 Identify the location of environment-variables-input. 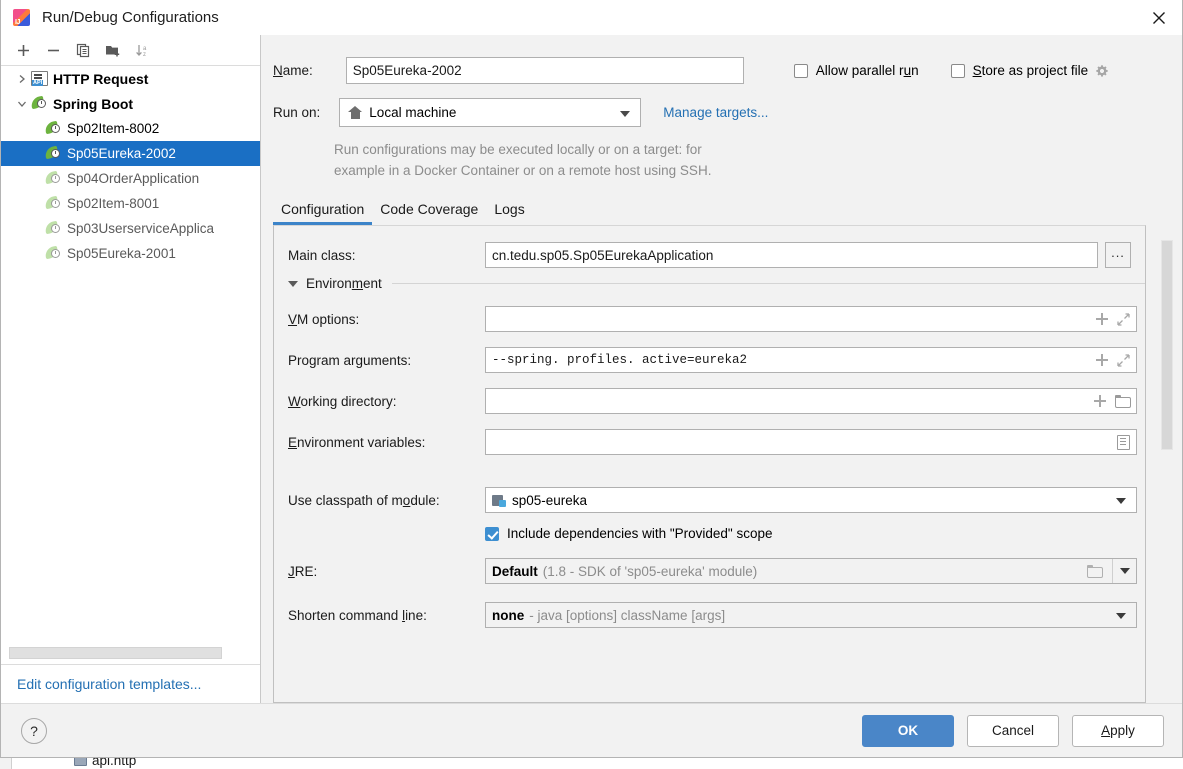
(811, 442).